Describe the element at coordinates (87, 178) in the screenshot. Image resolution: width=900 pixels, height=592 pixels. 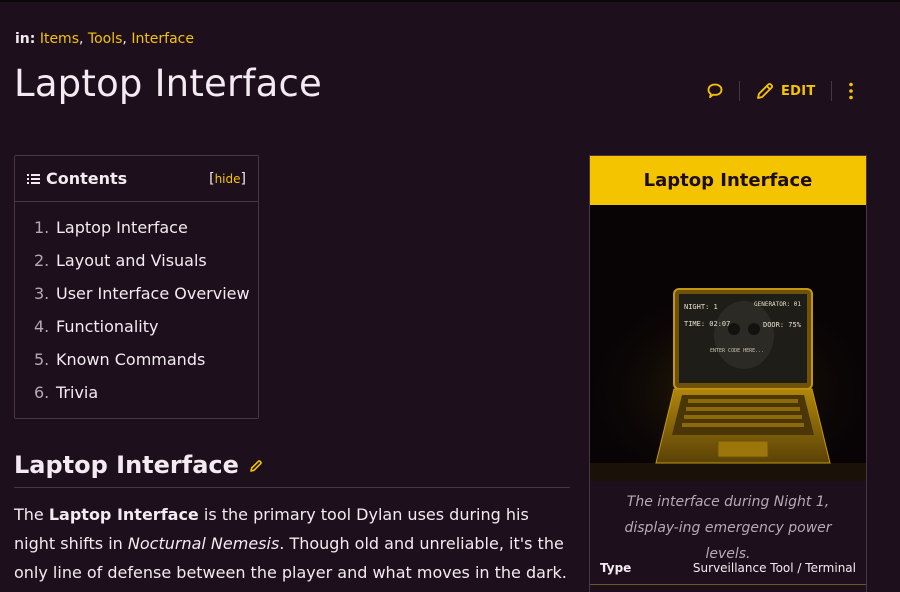
I see `toc-title: Contents` at that location.